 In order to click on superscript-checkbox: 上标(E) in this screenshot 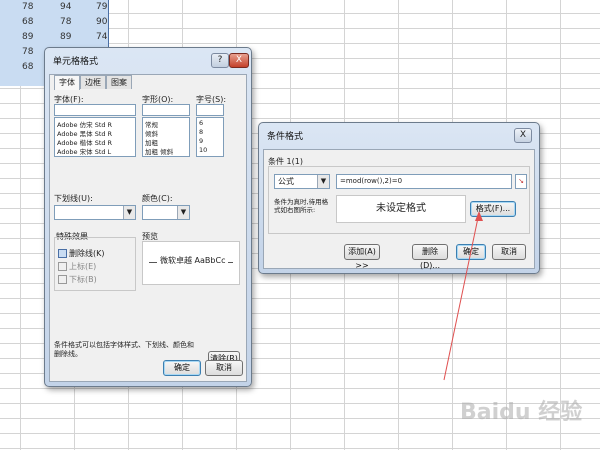, I will do `click(77, 266)`.